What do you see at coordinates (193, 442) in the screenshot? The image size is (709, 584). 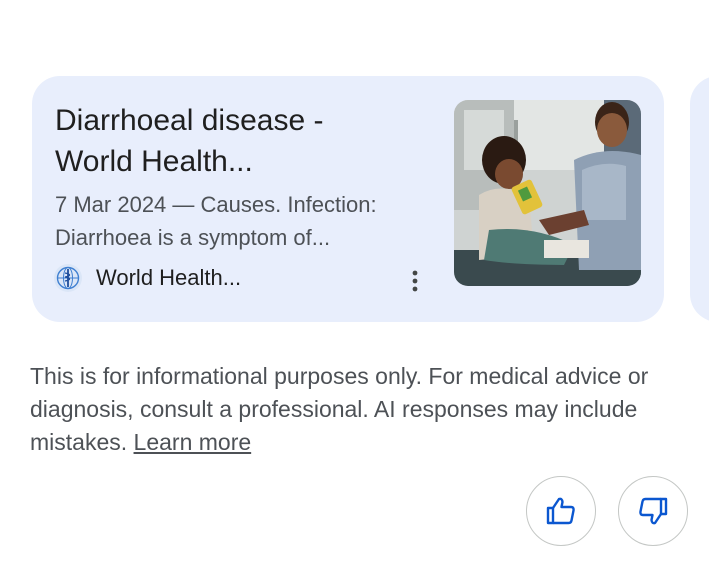 I see `learn-more-link: Learn more` at bounding box center [193, 442].